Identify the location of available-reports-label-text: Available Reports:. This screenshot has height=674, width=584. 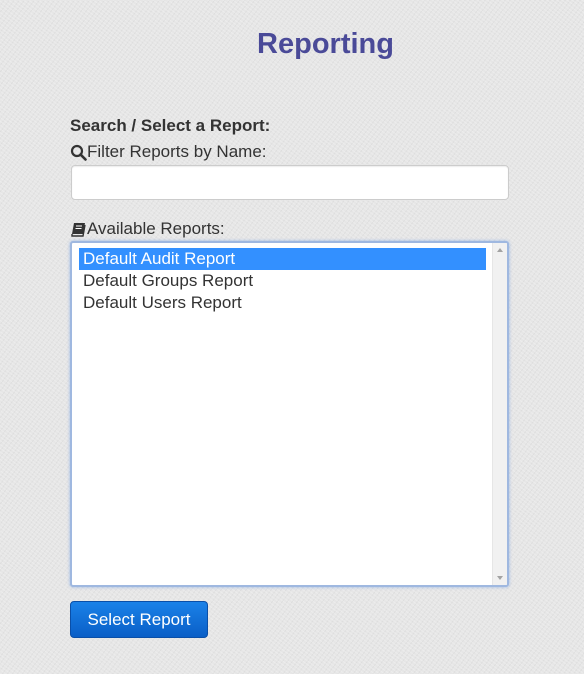
(156, 228).